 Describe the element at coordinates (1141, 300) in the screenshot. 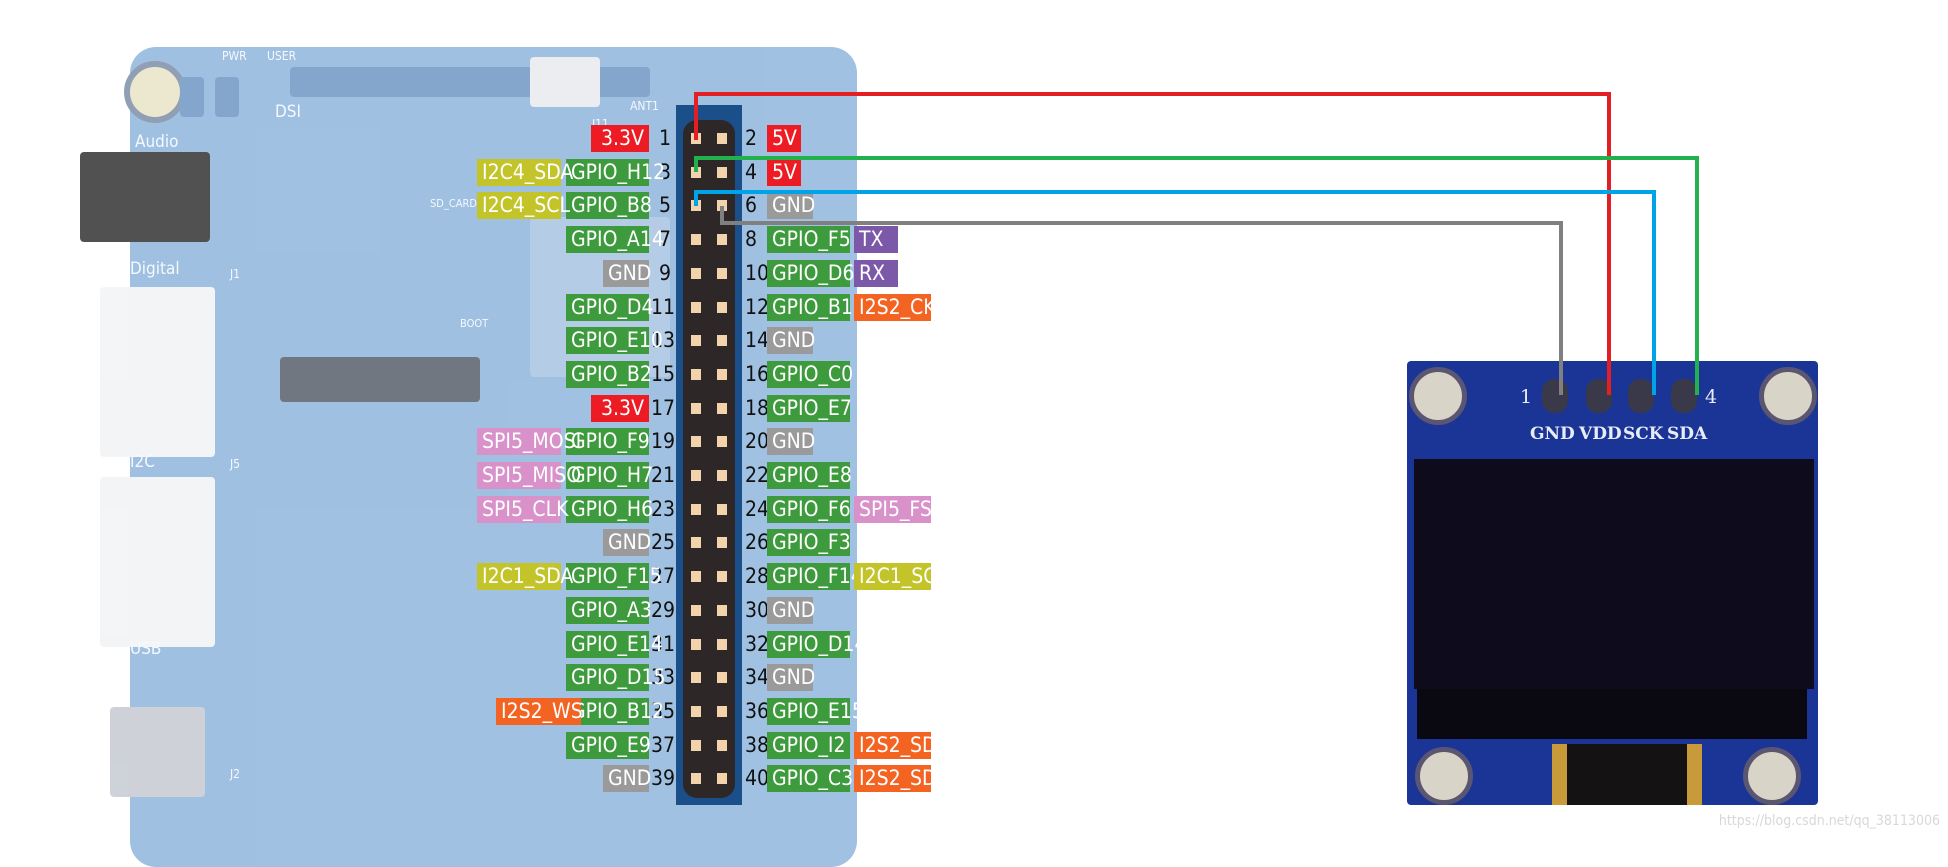

I see `wire-gnd` at that location.